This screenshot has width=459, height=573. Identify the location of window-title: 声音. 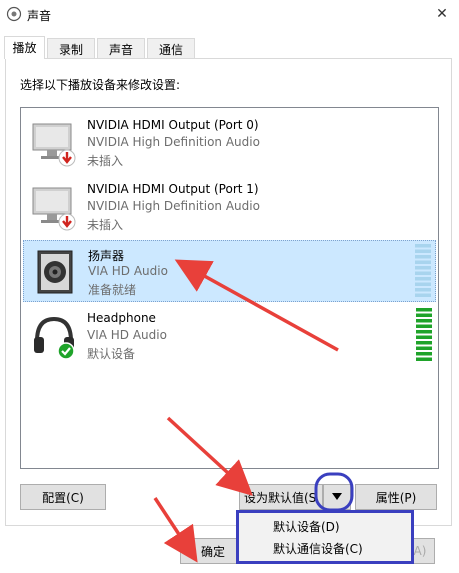
(39, 16).